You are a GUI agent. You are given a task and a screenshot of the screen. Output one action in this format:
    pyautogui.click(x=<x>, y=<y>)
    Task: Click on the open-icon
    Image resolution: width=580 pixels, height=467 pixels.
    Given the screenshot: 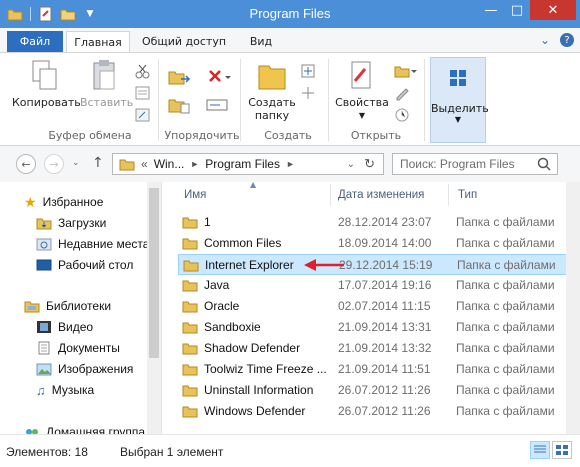 What is the action you would take?
    pyautogui.click(x=406, y=71)
    